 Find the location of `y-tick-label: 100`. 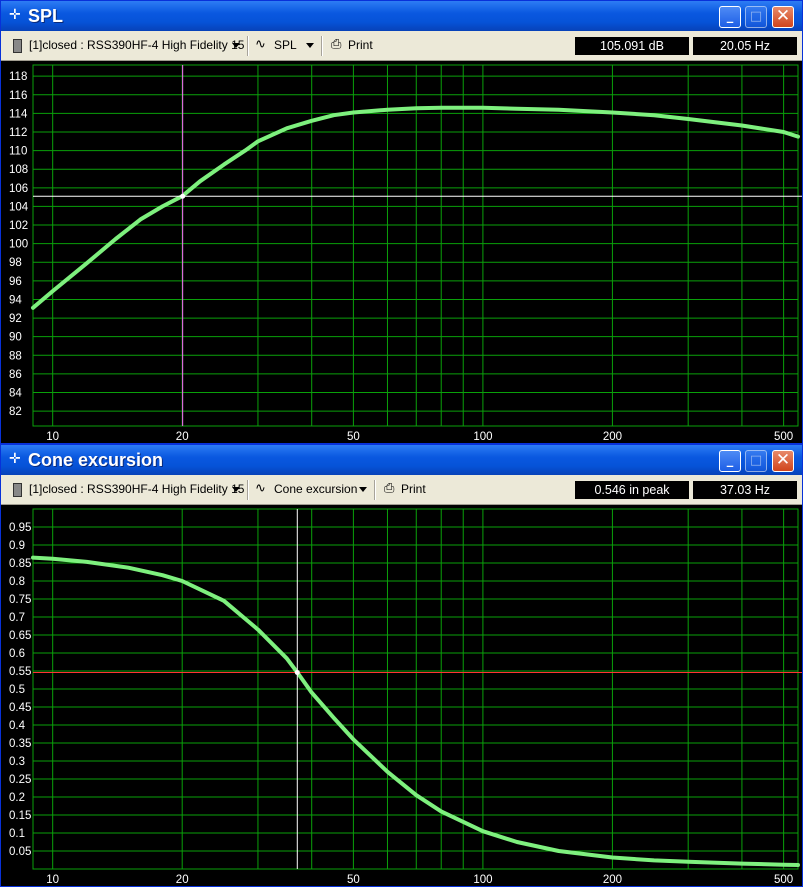

y-tick-label: 100 is located at coordinates (18, 245).